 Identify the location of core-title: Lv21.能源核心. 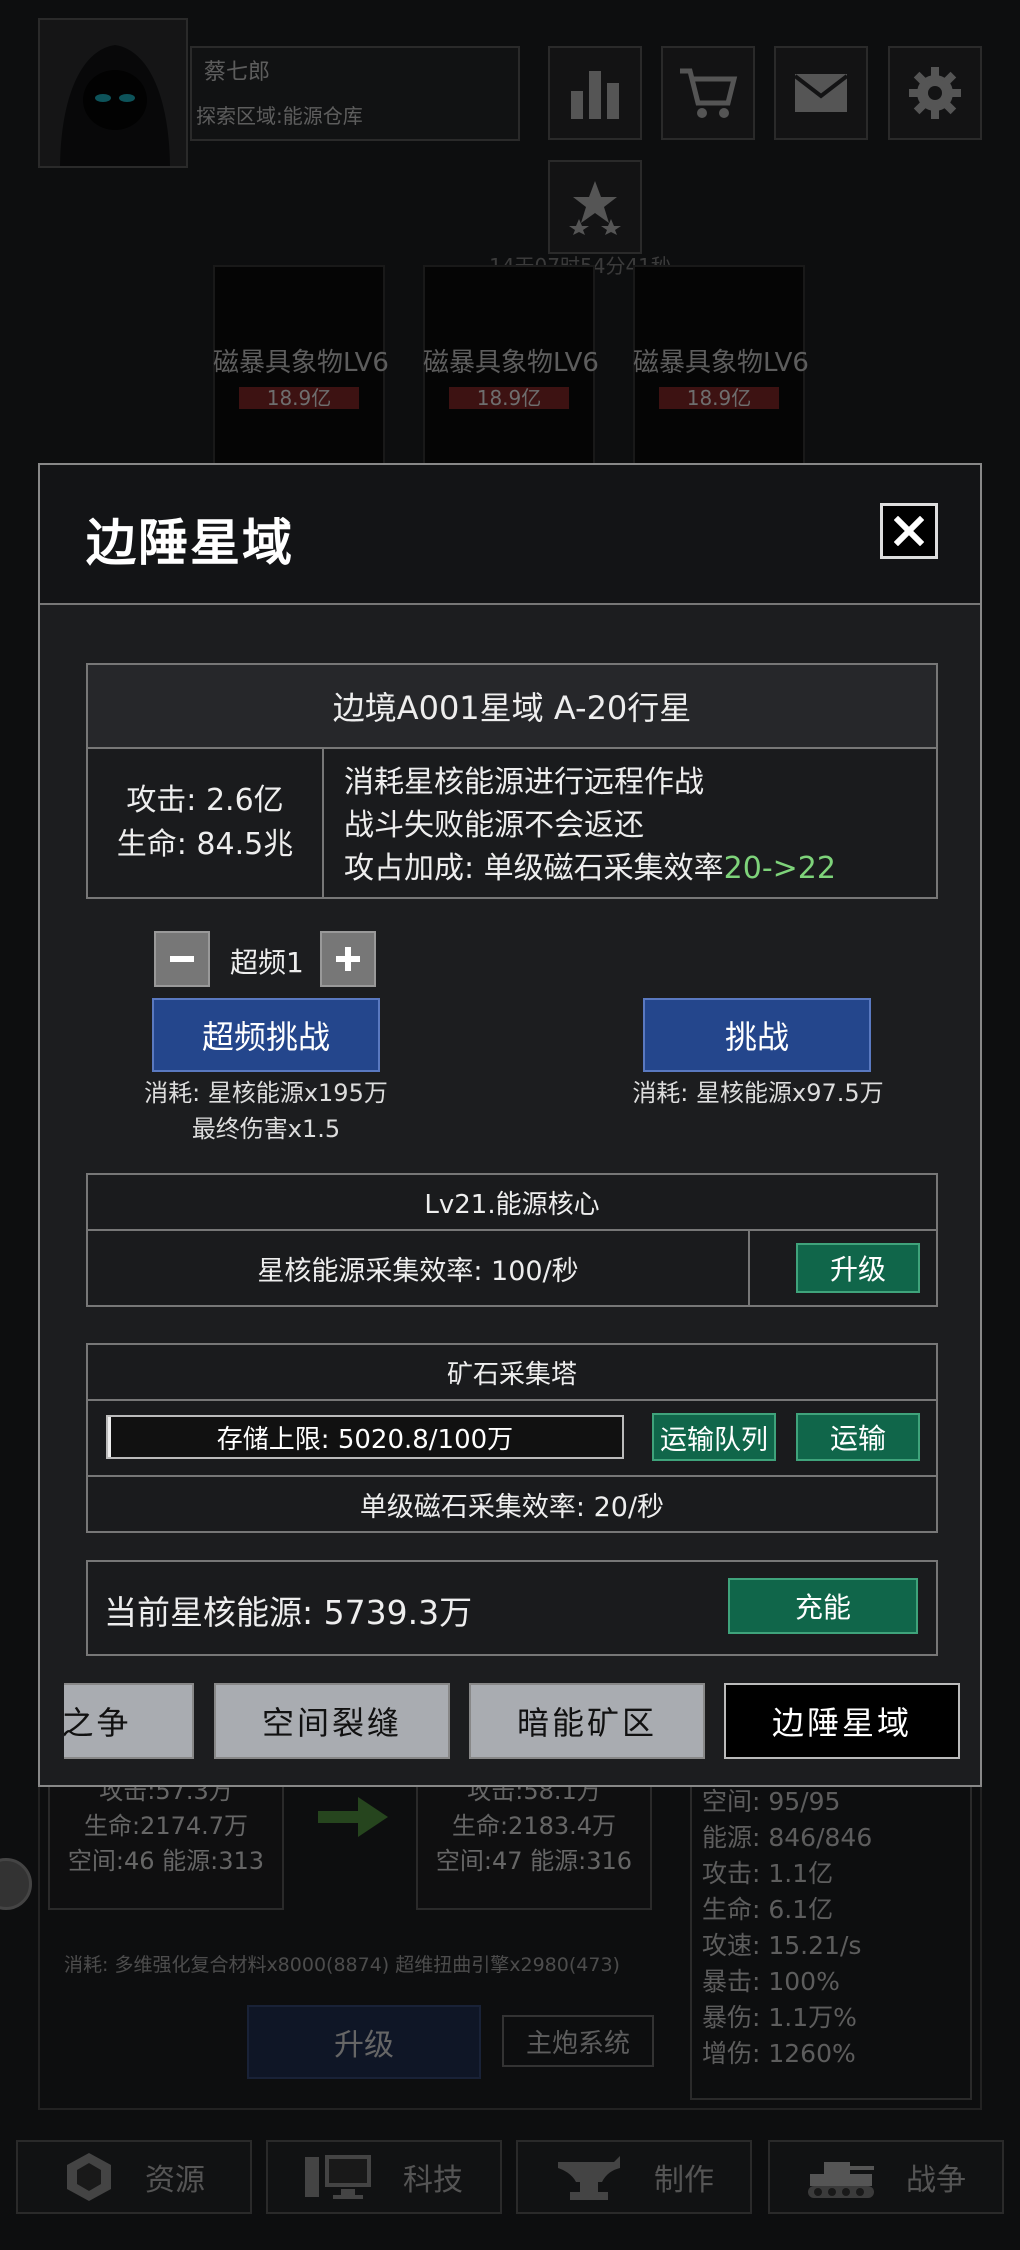
(512, 1203).